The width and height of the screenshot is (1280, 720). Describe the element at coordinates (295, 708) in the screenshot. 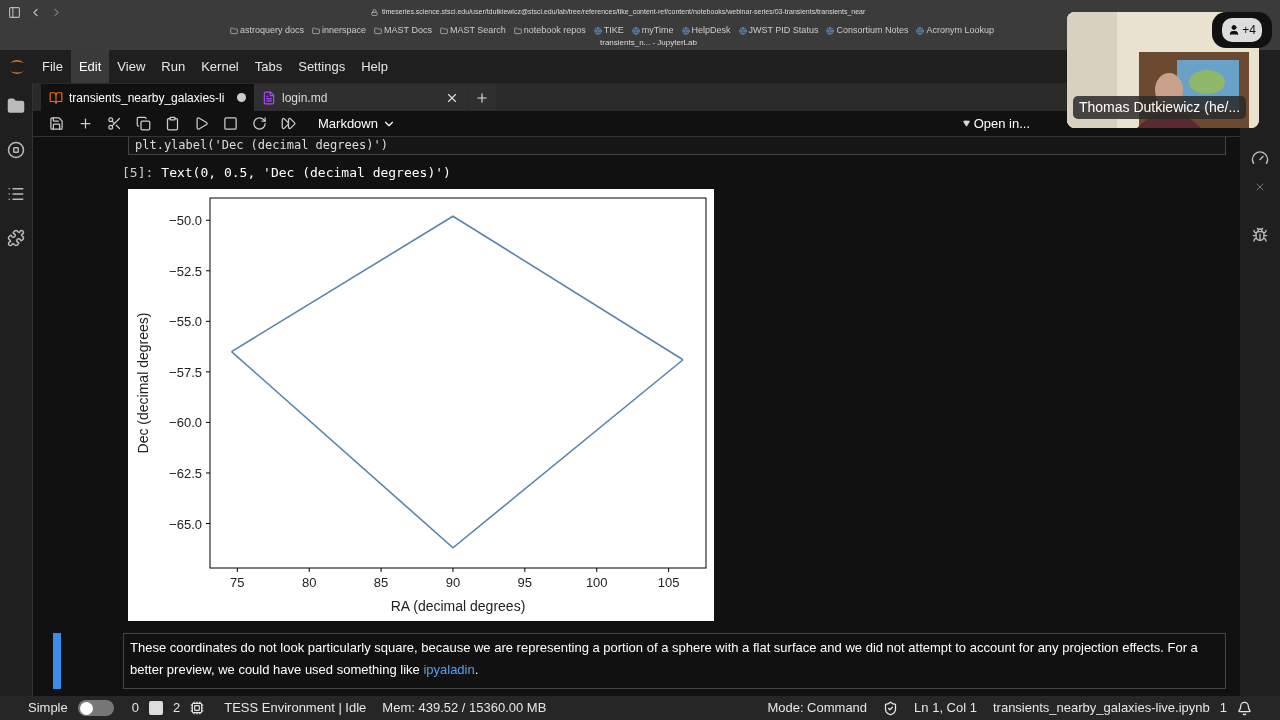

I see `kernel-status: TESS Environment | Idle` at that location.